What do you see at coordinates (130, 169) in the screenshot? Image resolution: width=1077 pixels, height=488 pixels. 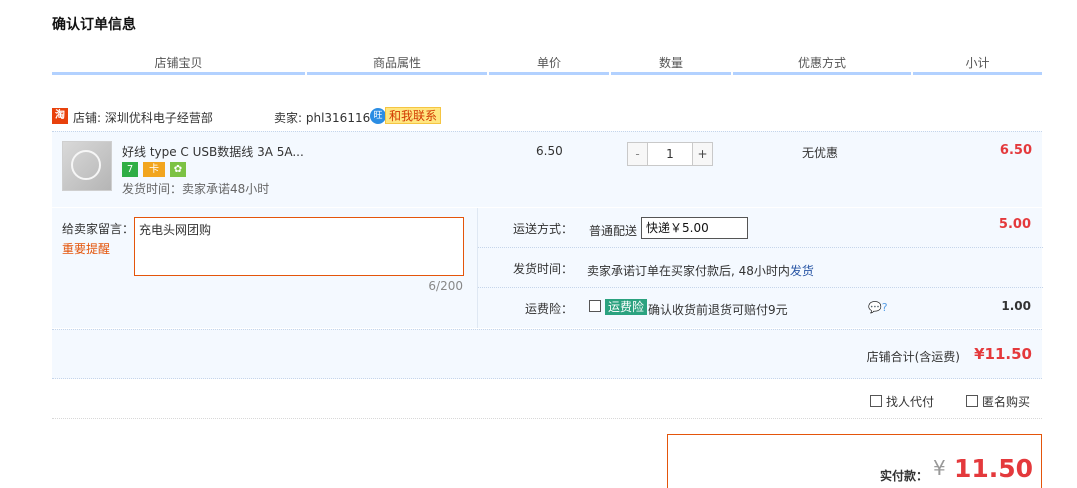 I see `seven-day-return-icon: 7` at bounding box center [130, 169].